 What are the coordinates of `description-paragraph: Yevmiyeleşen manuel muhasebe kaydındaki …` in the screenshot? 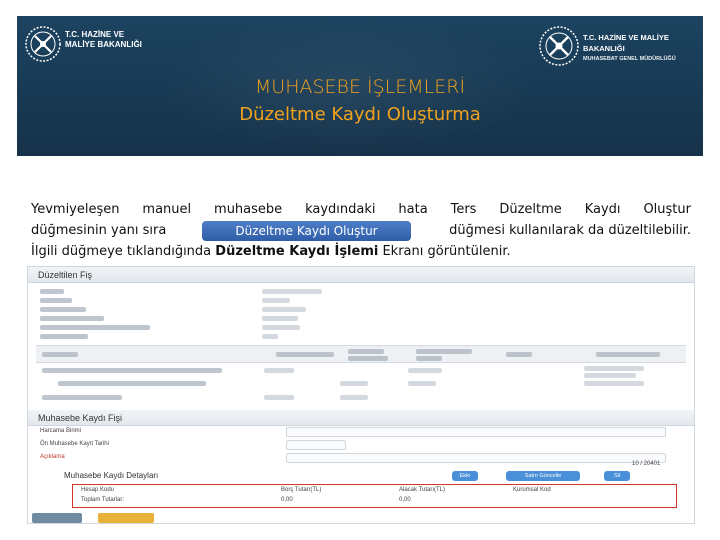 It's located at (361, 230).